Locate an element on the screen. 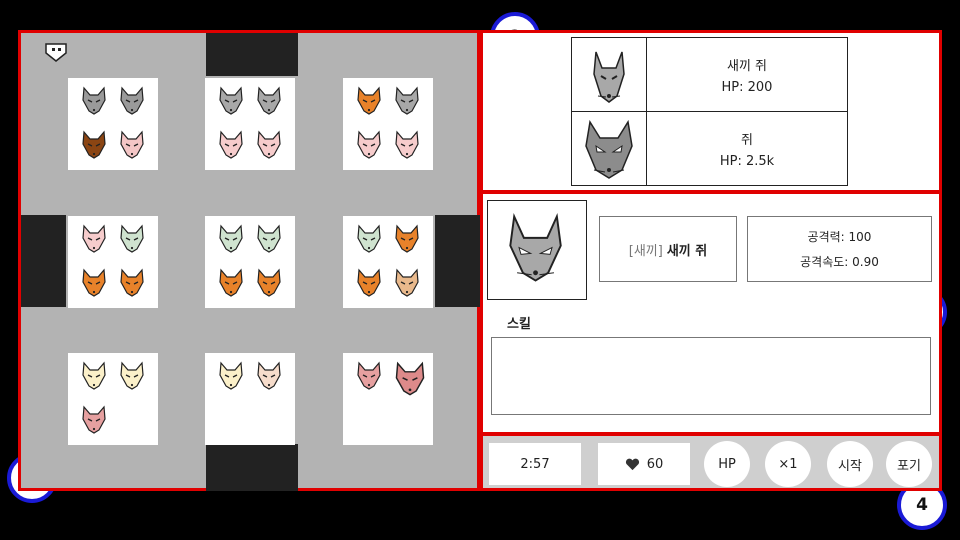 The image size is (960, 540). board-wall-left is located at coordinates (43, 261).